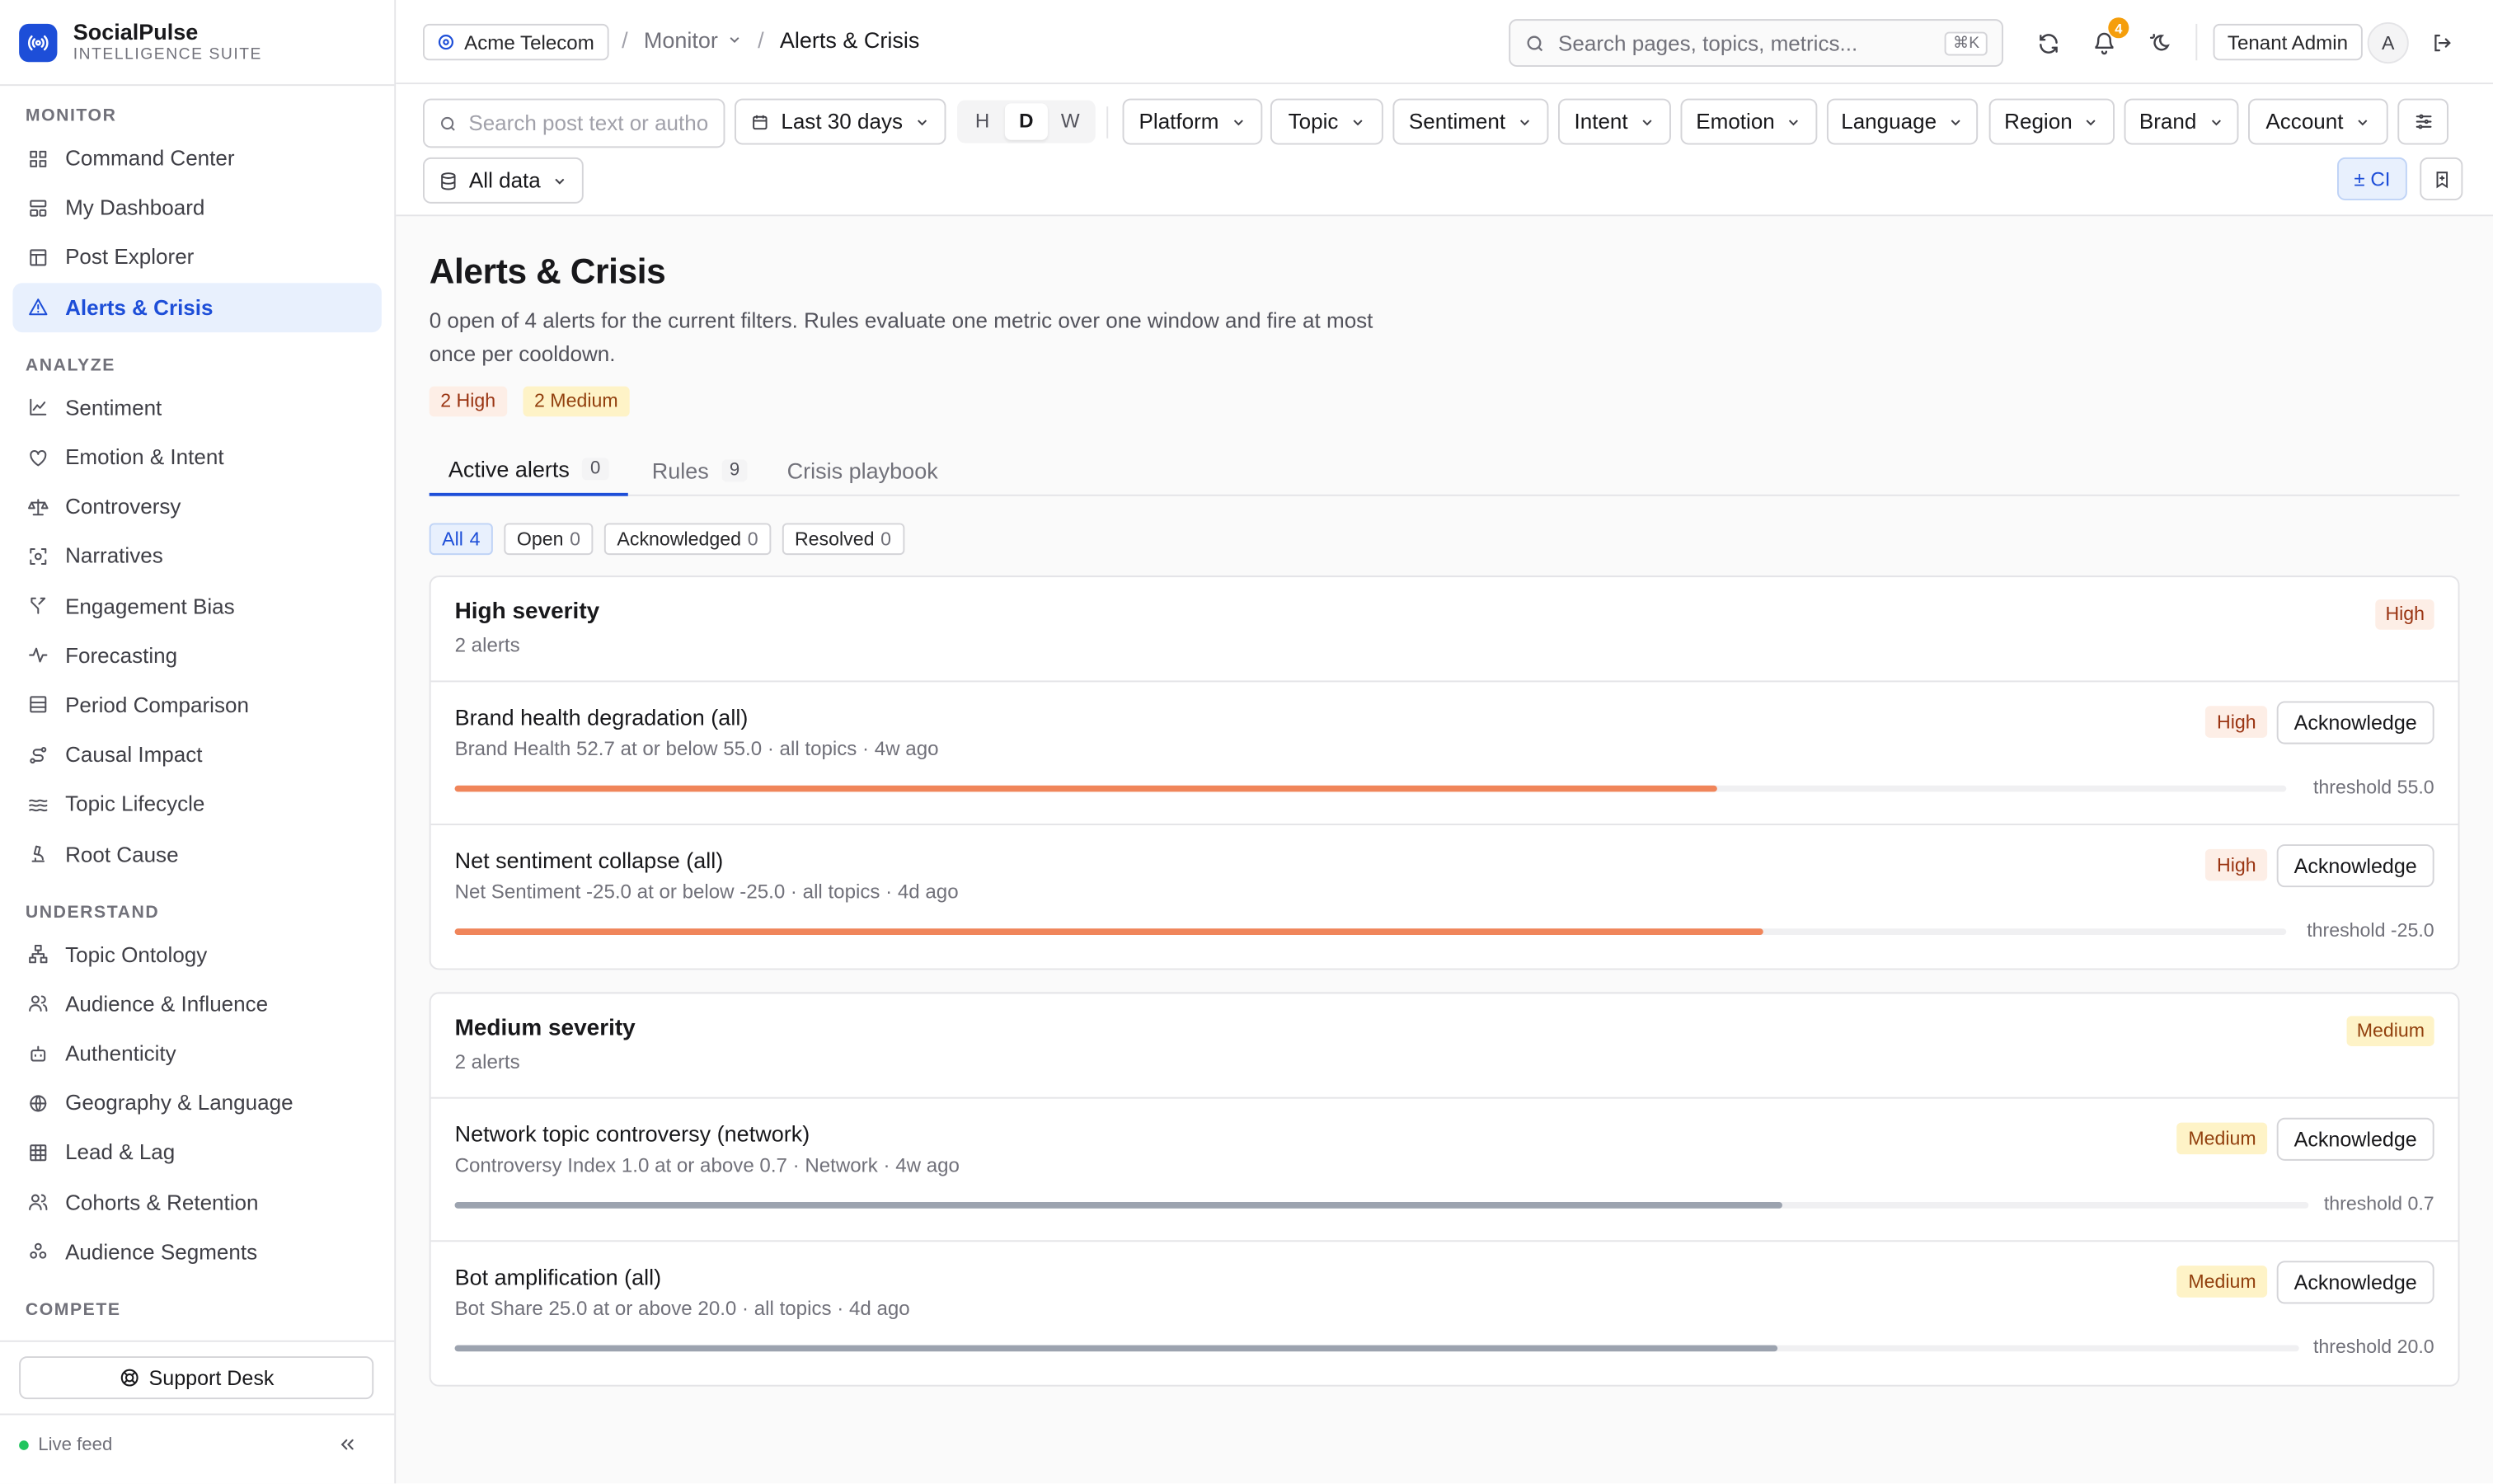 Image resolution: width=2493 pixels, height=1484 pixels. What do you see at coordinates (760, 121) in the screenshot?
I see `calendar-icon` at bounding box center [760, 121].